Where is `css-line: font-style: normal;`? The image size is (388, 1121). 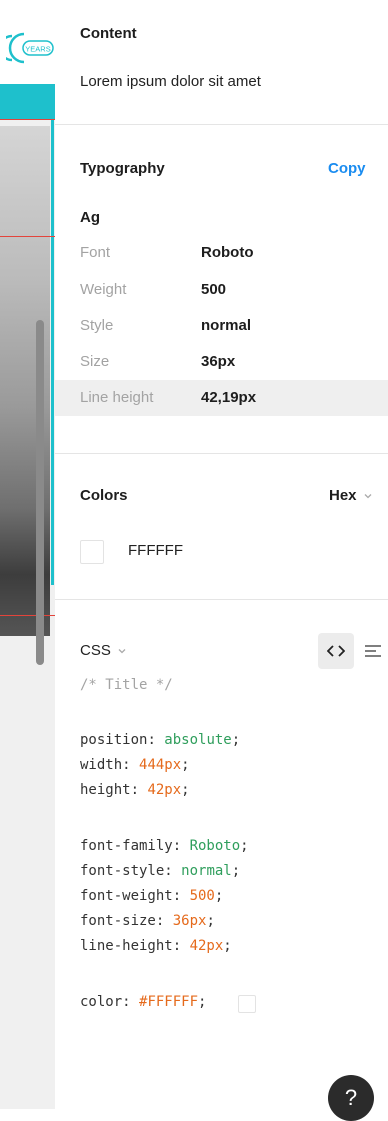 css-line: font-style: normal; is located at coordinates (160, 871).